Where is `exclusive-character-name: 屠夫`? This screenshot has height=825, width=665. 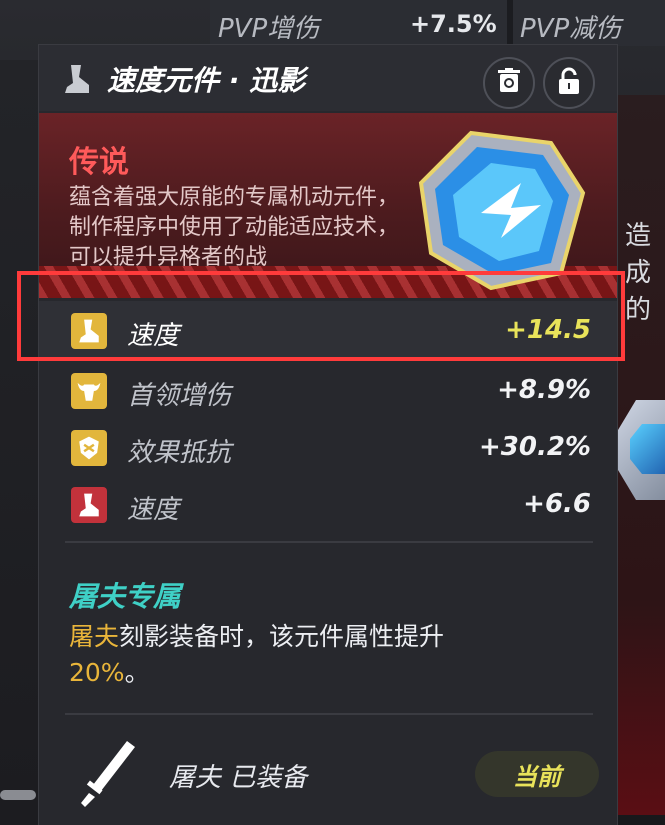 exclusive-character-name: 屠夫 is located at coordinates (94, 636).